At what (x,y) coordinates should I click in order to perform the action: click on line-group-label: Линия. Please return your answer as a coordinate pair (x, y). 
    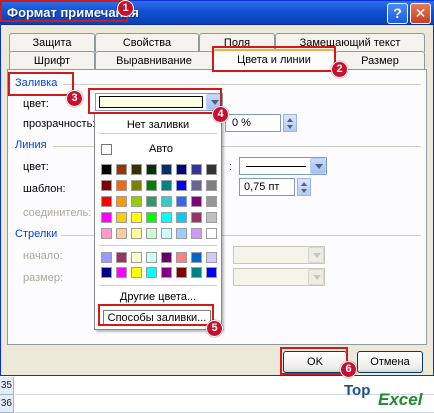
    Looking at the image, I should click on (31, 145).